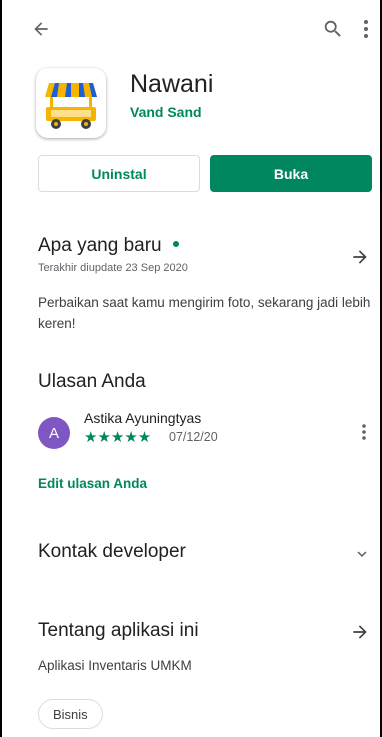 Image resolution: width=382 pixels, height=737 pixels. I want to click on about-app-title: Tentang aplikasi ini, so click(118, 631).